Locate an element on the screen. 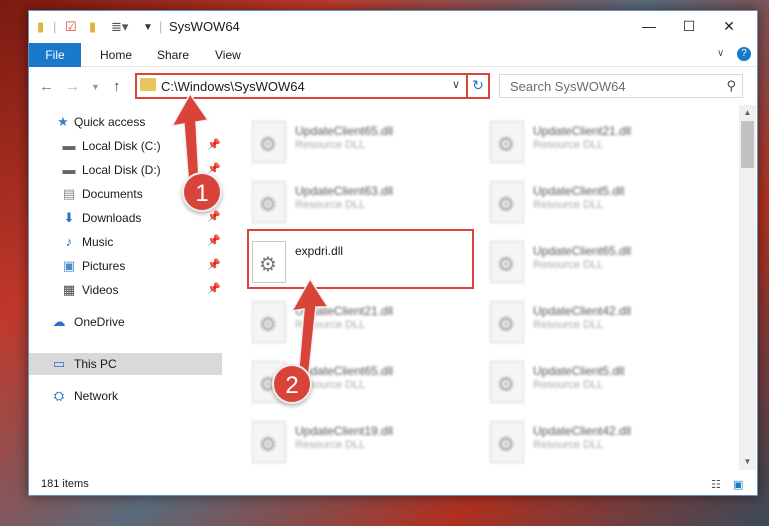 The image size is (769, 526). sidebar-item-label: Quick access is located at coordinates (110, 122).